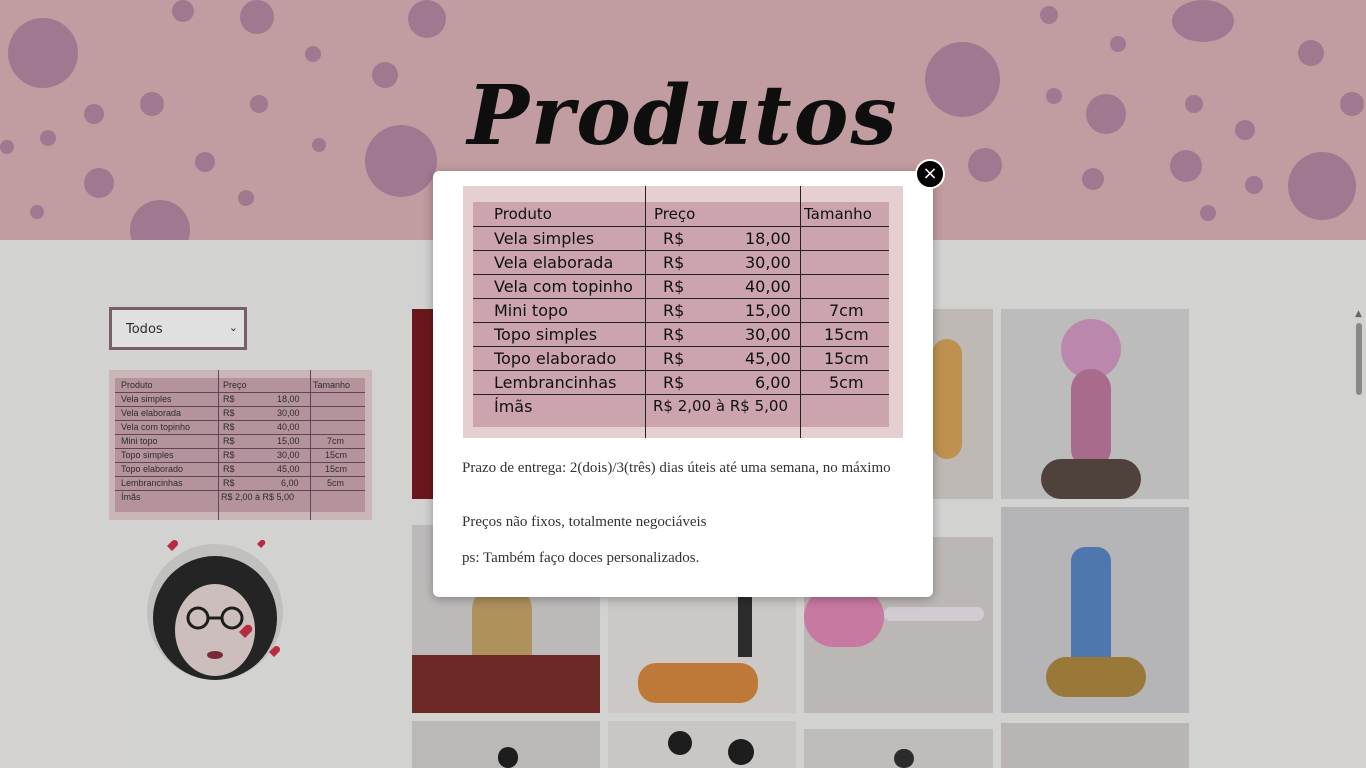 Image resolution: width=1366 pixels, height=768 pixels. I want to click on header-product: Produto, so click(523, 214).